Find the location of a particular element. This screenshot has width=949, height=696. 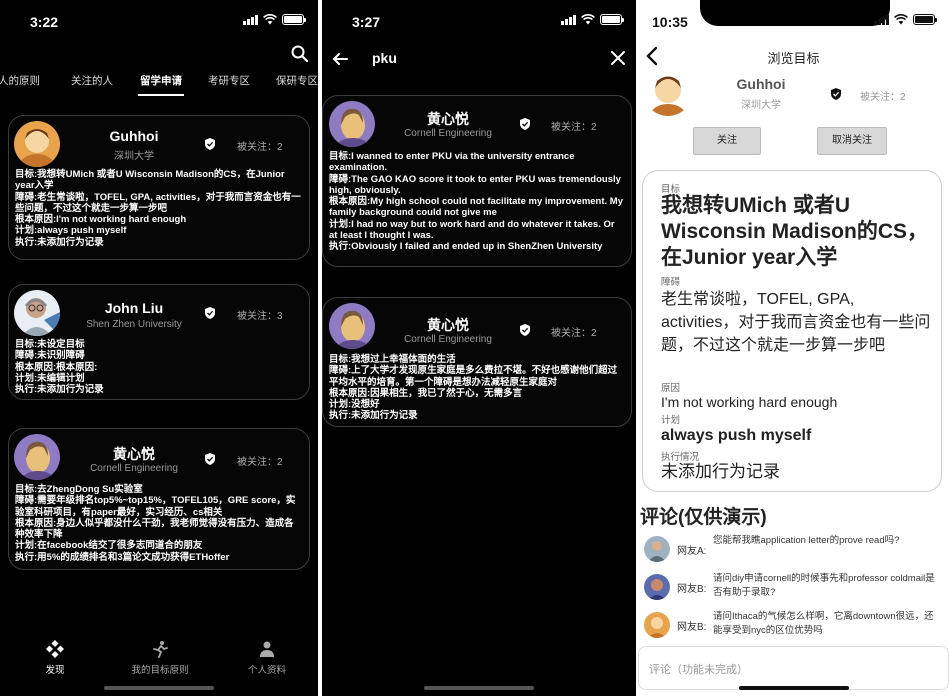

search-query: pku is located at coordinates (384, 58).